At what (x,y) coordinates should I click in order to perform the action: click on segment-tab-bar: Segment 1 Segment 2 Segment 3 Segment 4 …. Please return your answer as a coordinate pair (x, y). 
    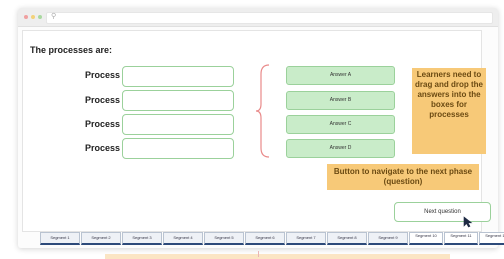
    Looking at the image, I should click on (272, 238).